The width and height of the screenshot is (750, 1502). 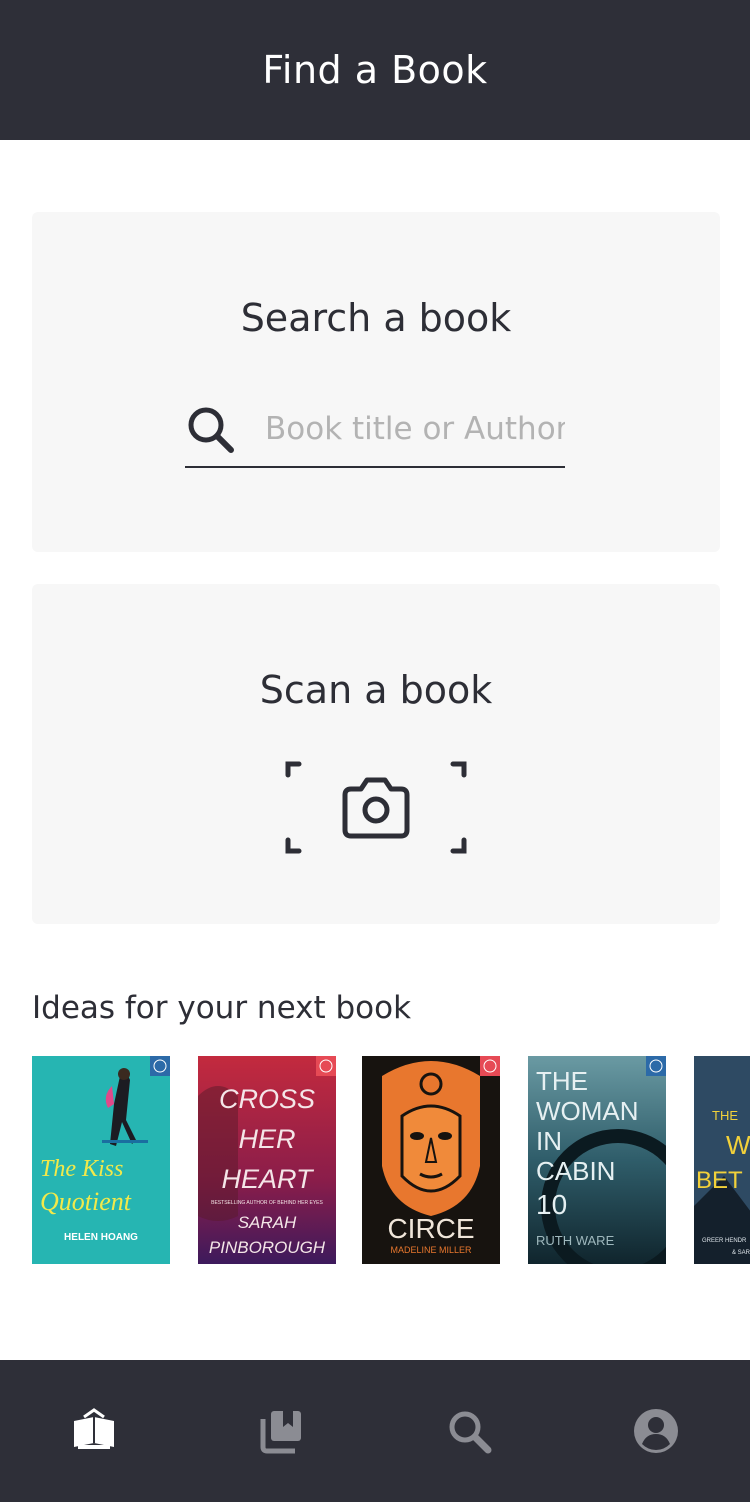 What do you see at coordinates (222, 1008) in the screenshot?
I see `ideas-section-title: Ideas for your next book` at bounding box center [222, 1008].